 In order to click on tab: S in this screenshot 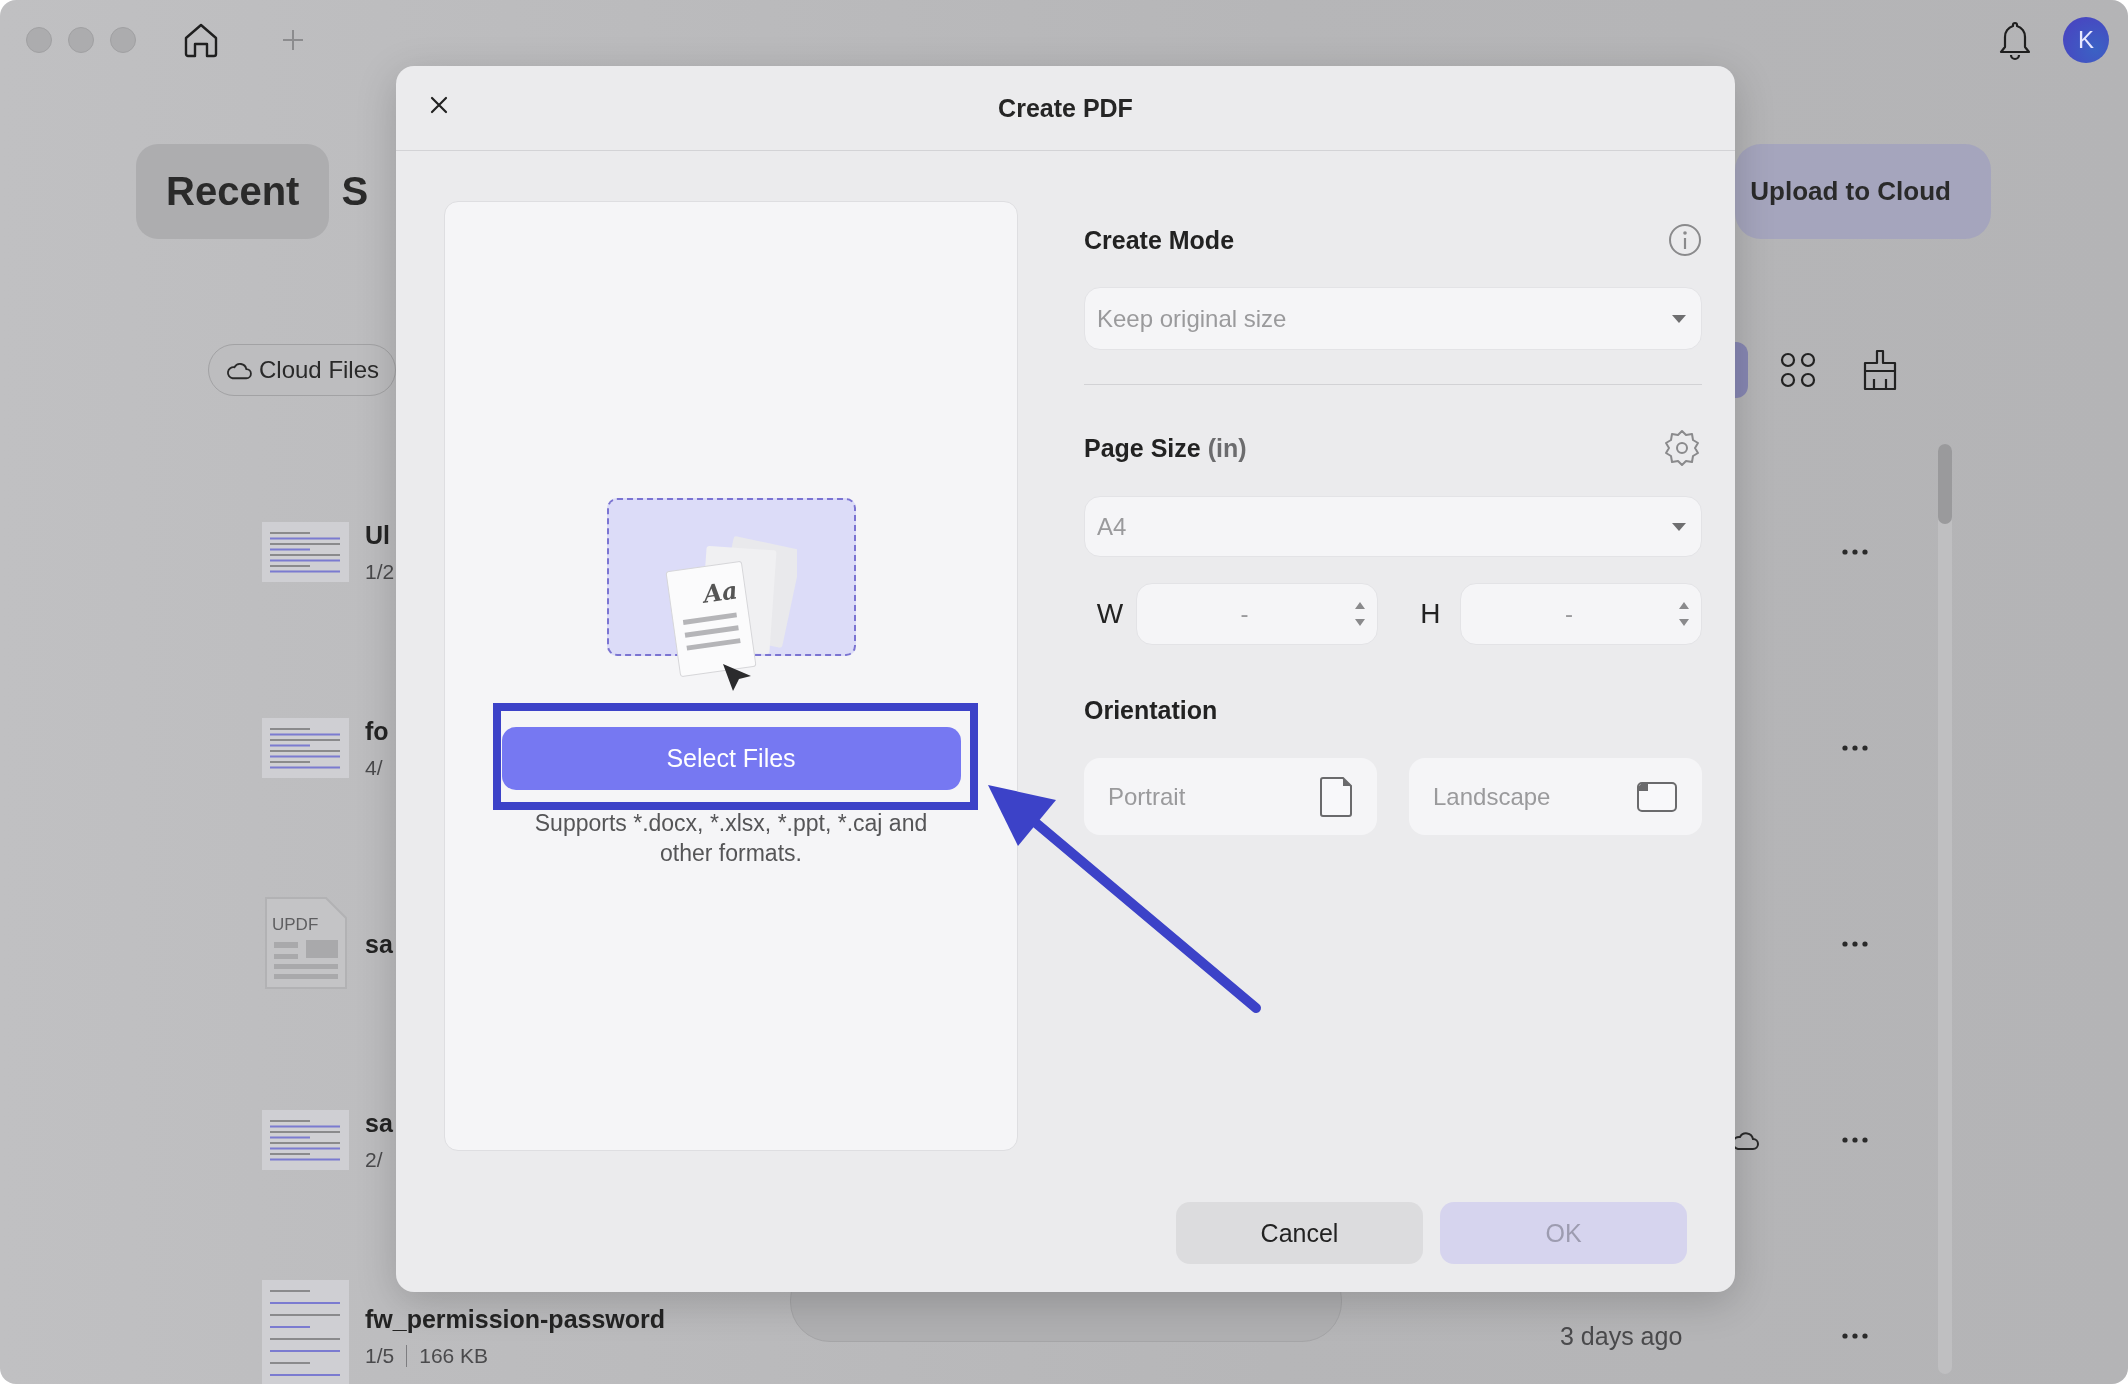, I will do `click(355, 191)`.